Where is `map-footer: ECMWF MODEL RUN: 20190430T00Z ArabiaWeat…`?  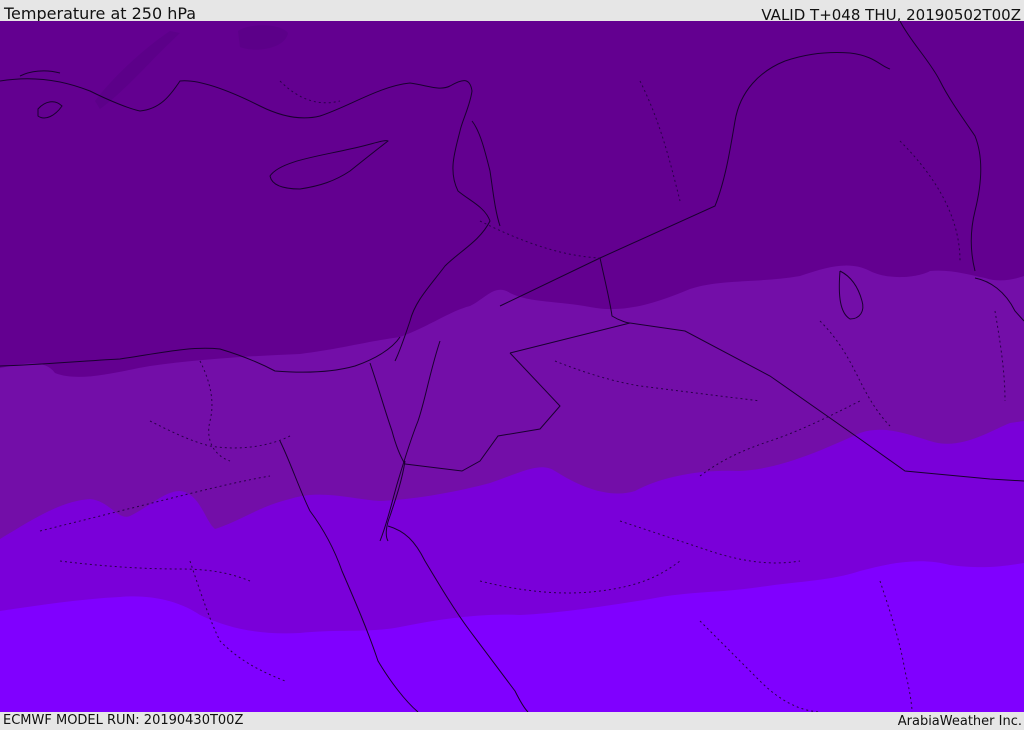
map-footer: ECMWF MODEL RUN: 20190430T00Z ArabiaWeat… is located at coordinates (512, 720).